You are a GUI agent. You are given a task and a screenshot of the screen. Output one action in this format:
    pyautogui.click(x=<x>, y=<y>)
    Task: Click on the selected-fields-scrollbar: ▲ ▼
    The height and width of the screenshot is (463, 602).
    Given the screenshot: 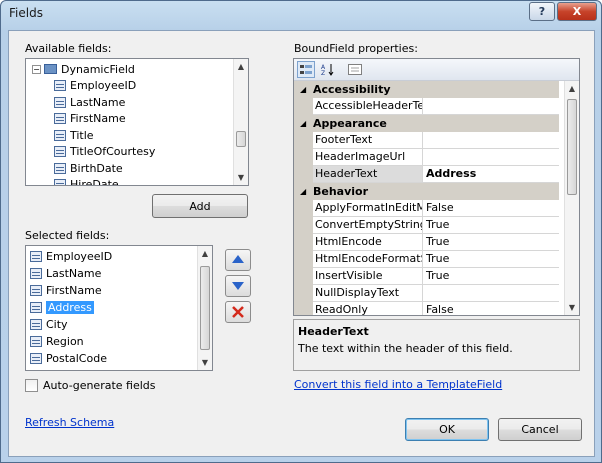 What is the action you would take?
    pyautogui.click(x=204, y=308)
    